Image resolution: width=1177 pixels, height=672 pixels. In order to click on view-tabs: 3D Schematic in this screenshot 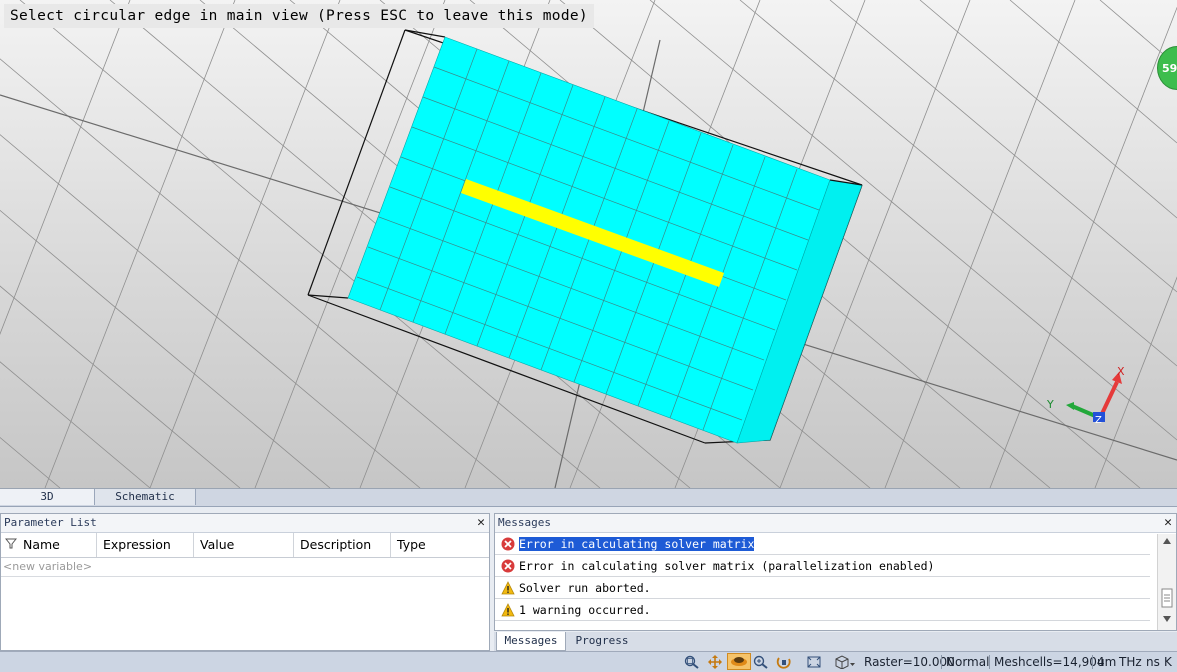, I will do `click(588, 498)`.